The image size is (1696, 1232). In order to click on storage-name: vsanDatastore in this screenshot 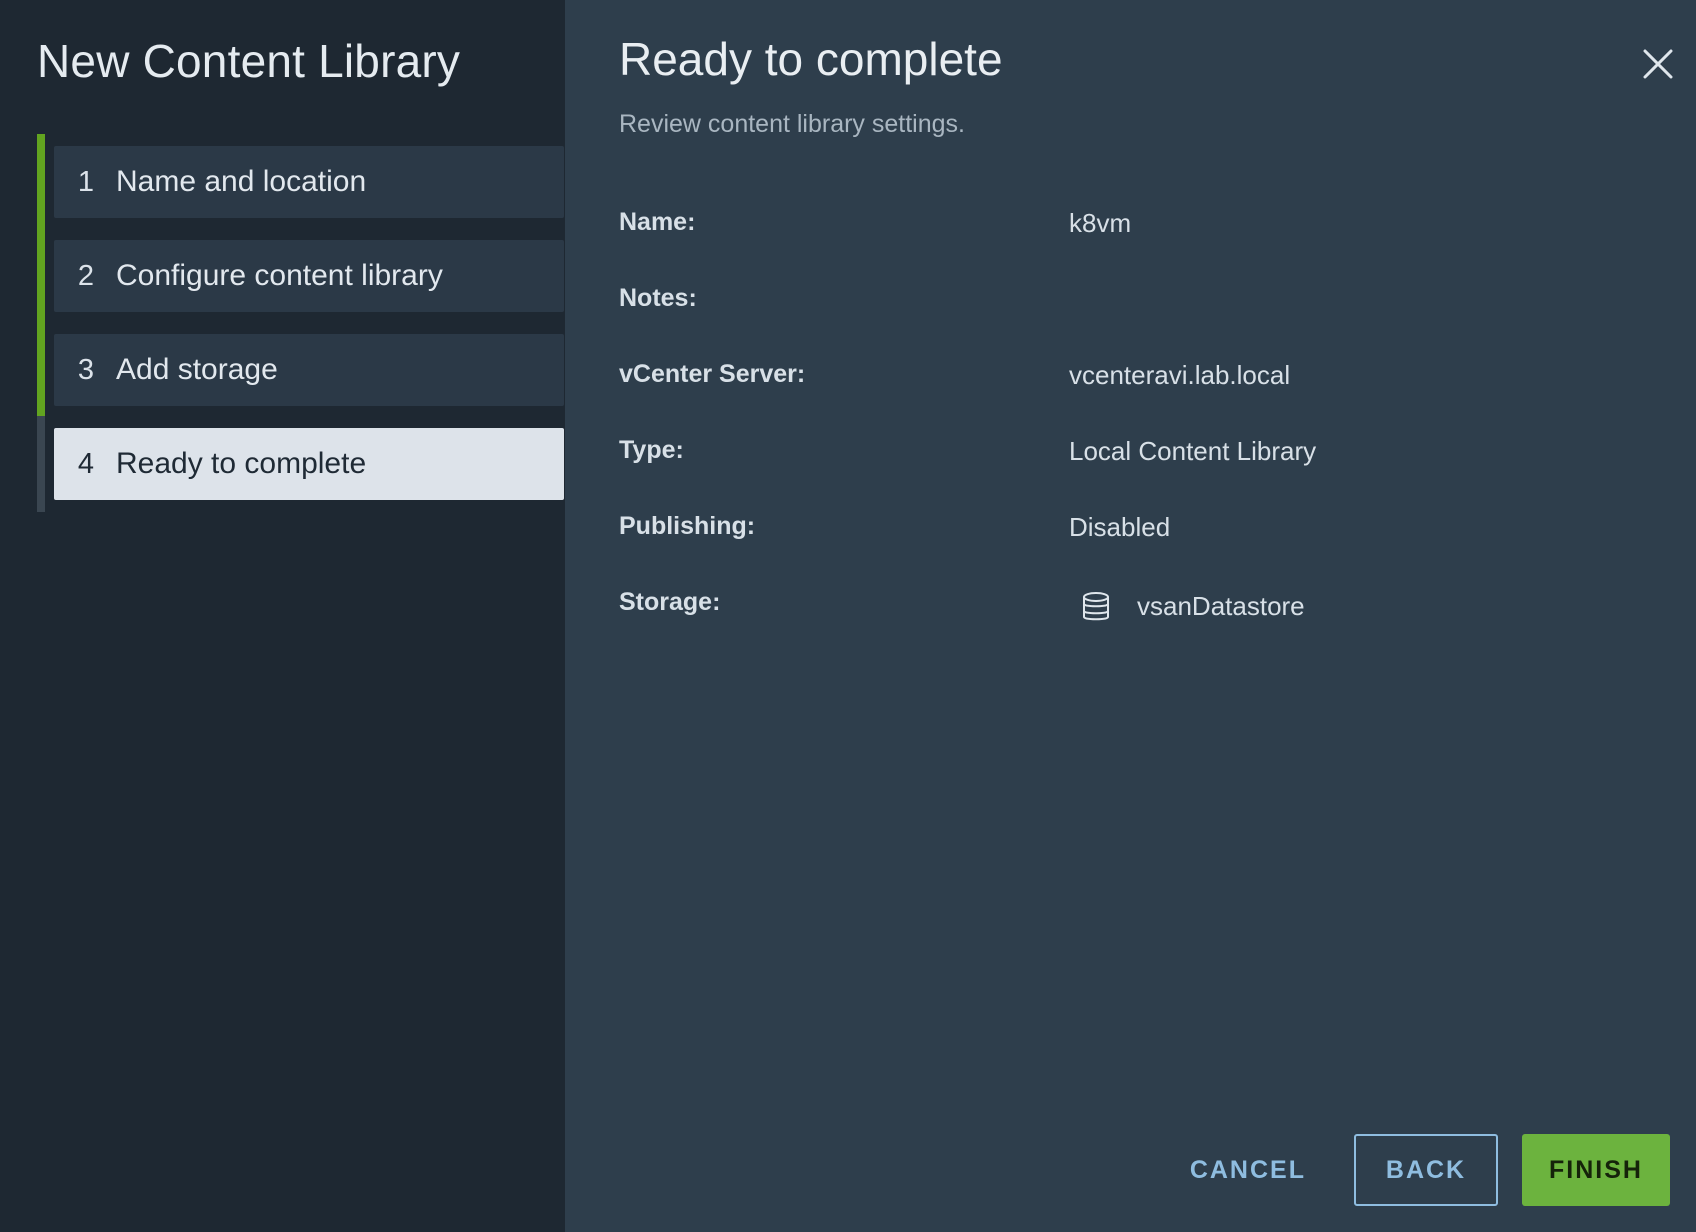, I will do `click(1221, 605)`.